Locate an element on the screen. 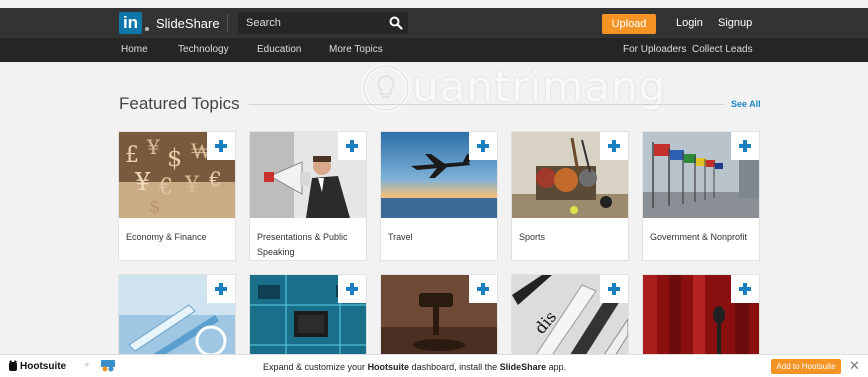 This screenshot has height=377, width=868. topic-label: Sports is located at coordinates (532, 237).